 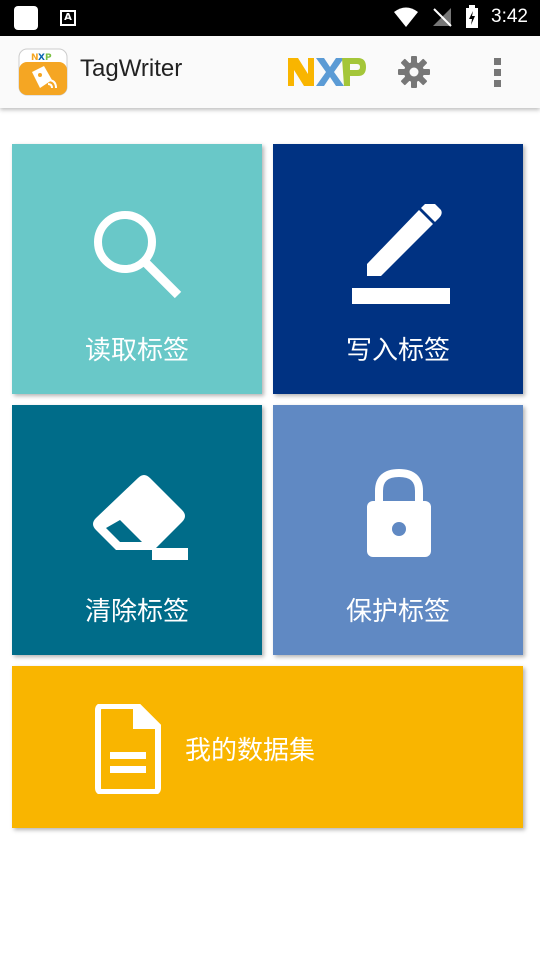 What do you see at coordinates (509, 16) in the screenshot?
I see `clock: 3:42` at bounding box center [509, 16].